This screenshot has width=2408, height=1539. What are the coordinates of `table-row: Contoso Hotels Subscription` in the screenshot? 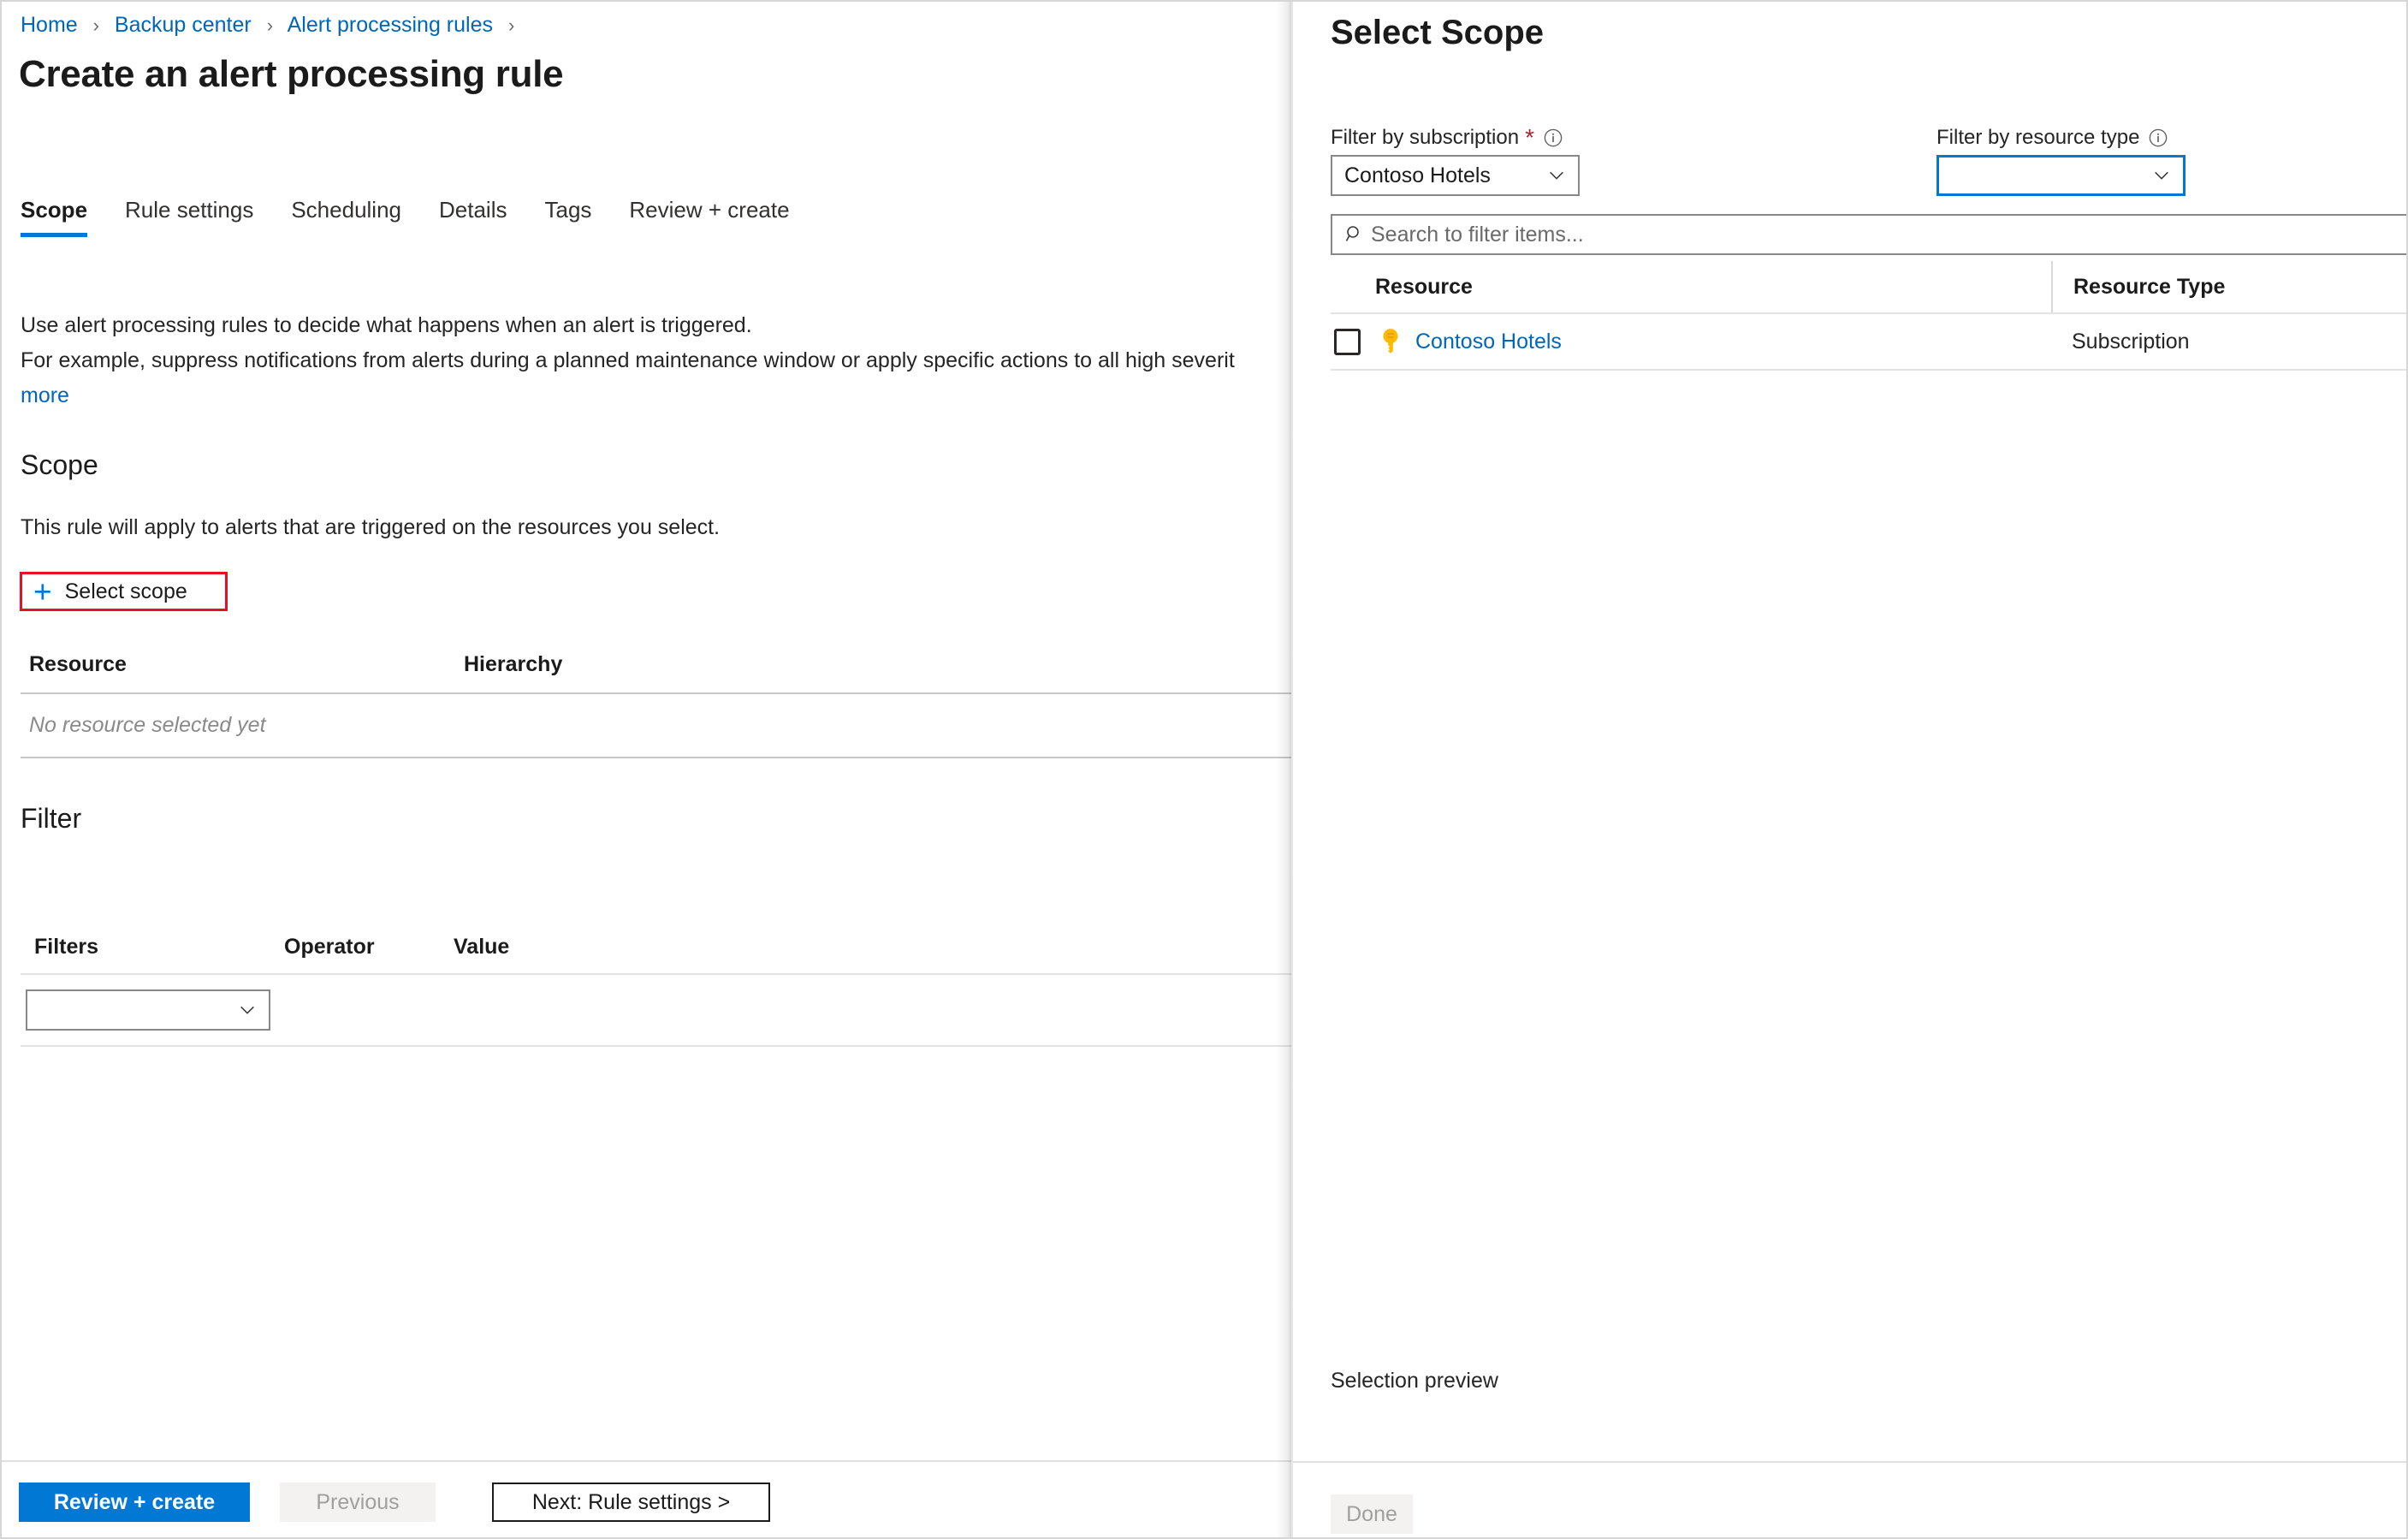 It's located at (1869, 342).